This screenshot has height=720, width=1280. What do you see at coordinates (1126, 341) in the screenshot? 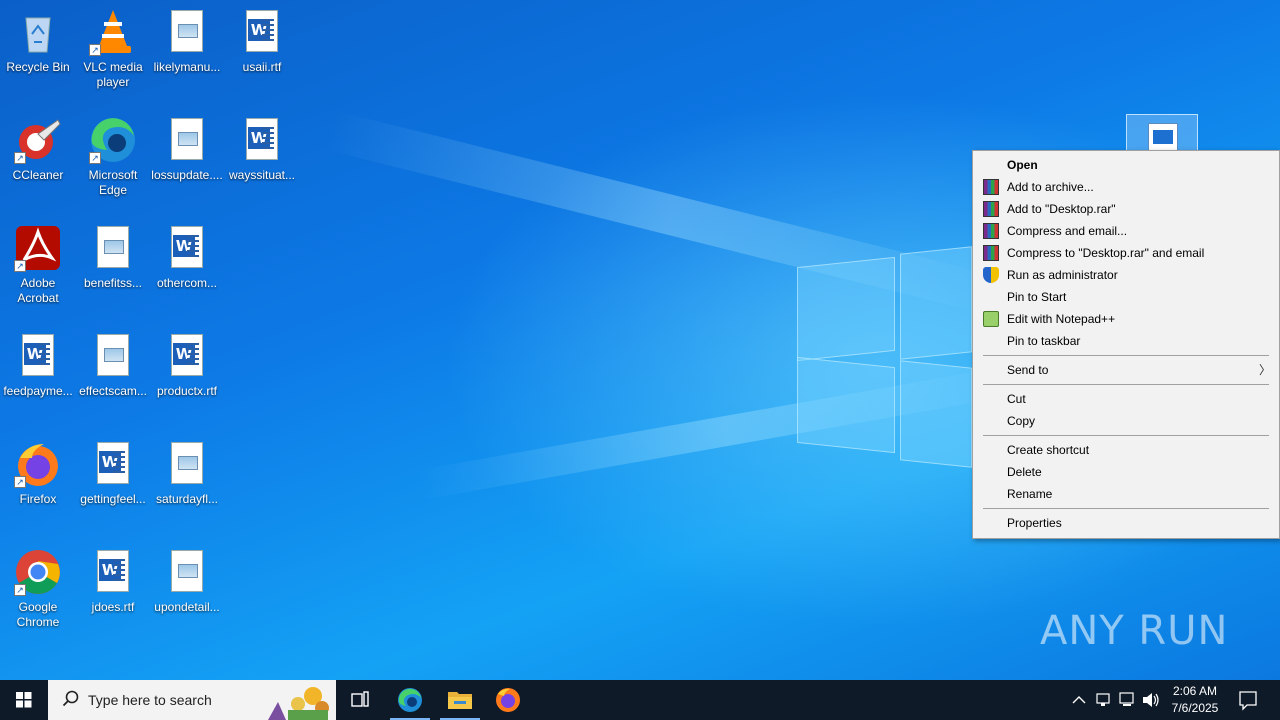
I see `menu-item-pin-to-taskbar: Pin to taskbar` at bounding box center [1126, 341].